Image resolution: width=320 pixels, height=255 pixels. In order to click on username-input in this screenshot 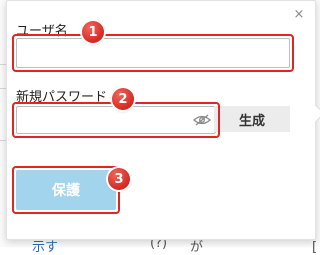, I will do `click(153, 53)`.